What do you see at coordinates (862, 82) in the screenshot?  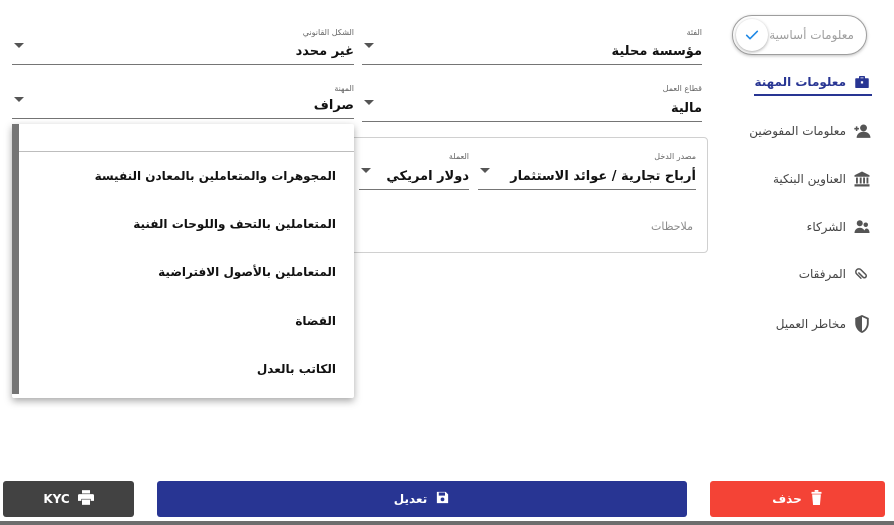 I see `briefcase-icon` at bounding box center [862, 82].